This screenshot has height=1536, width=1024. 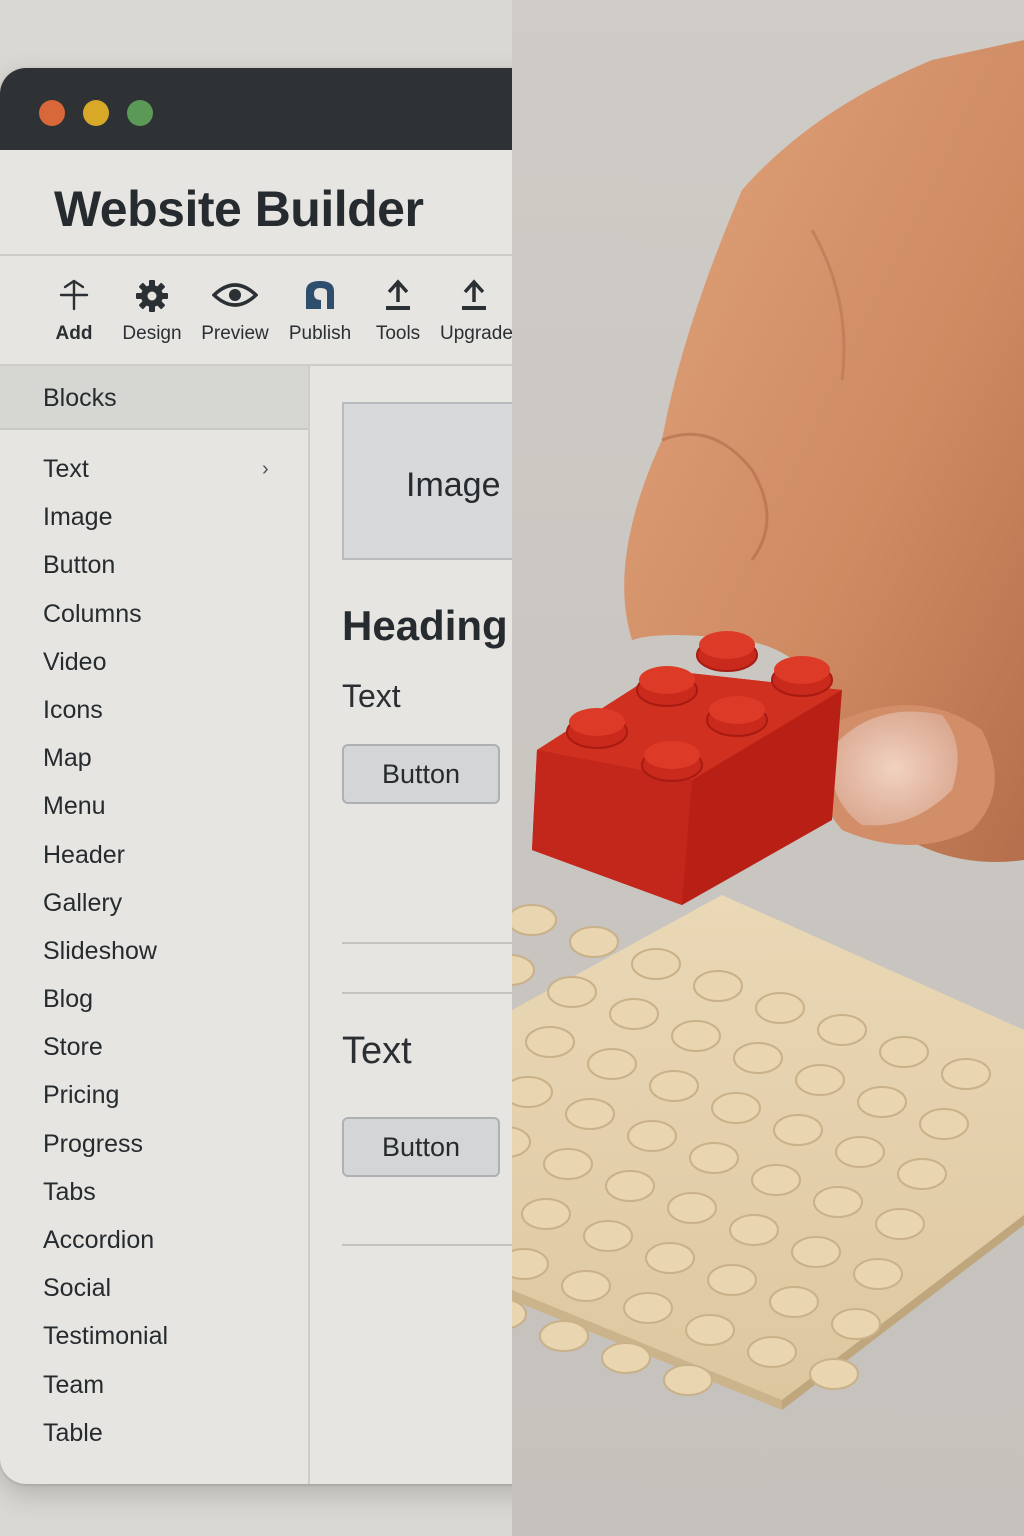 I want to click on block-item-map: Map, so click(x=154, y=763).